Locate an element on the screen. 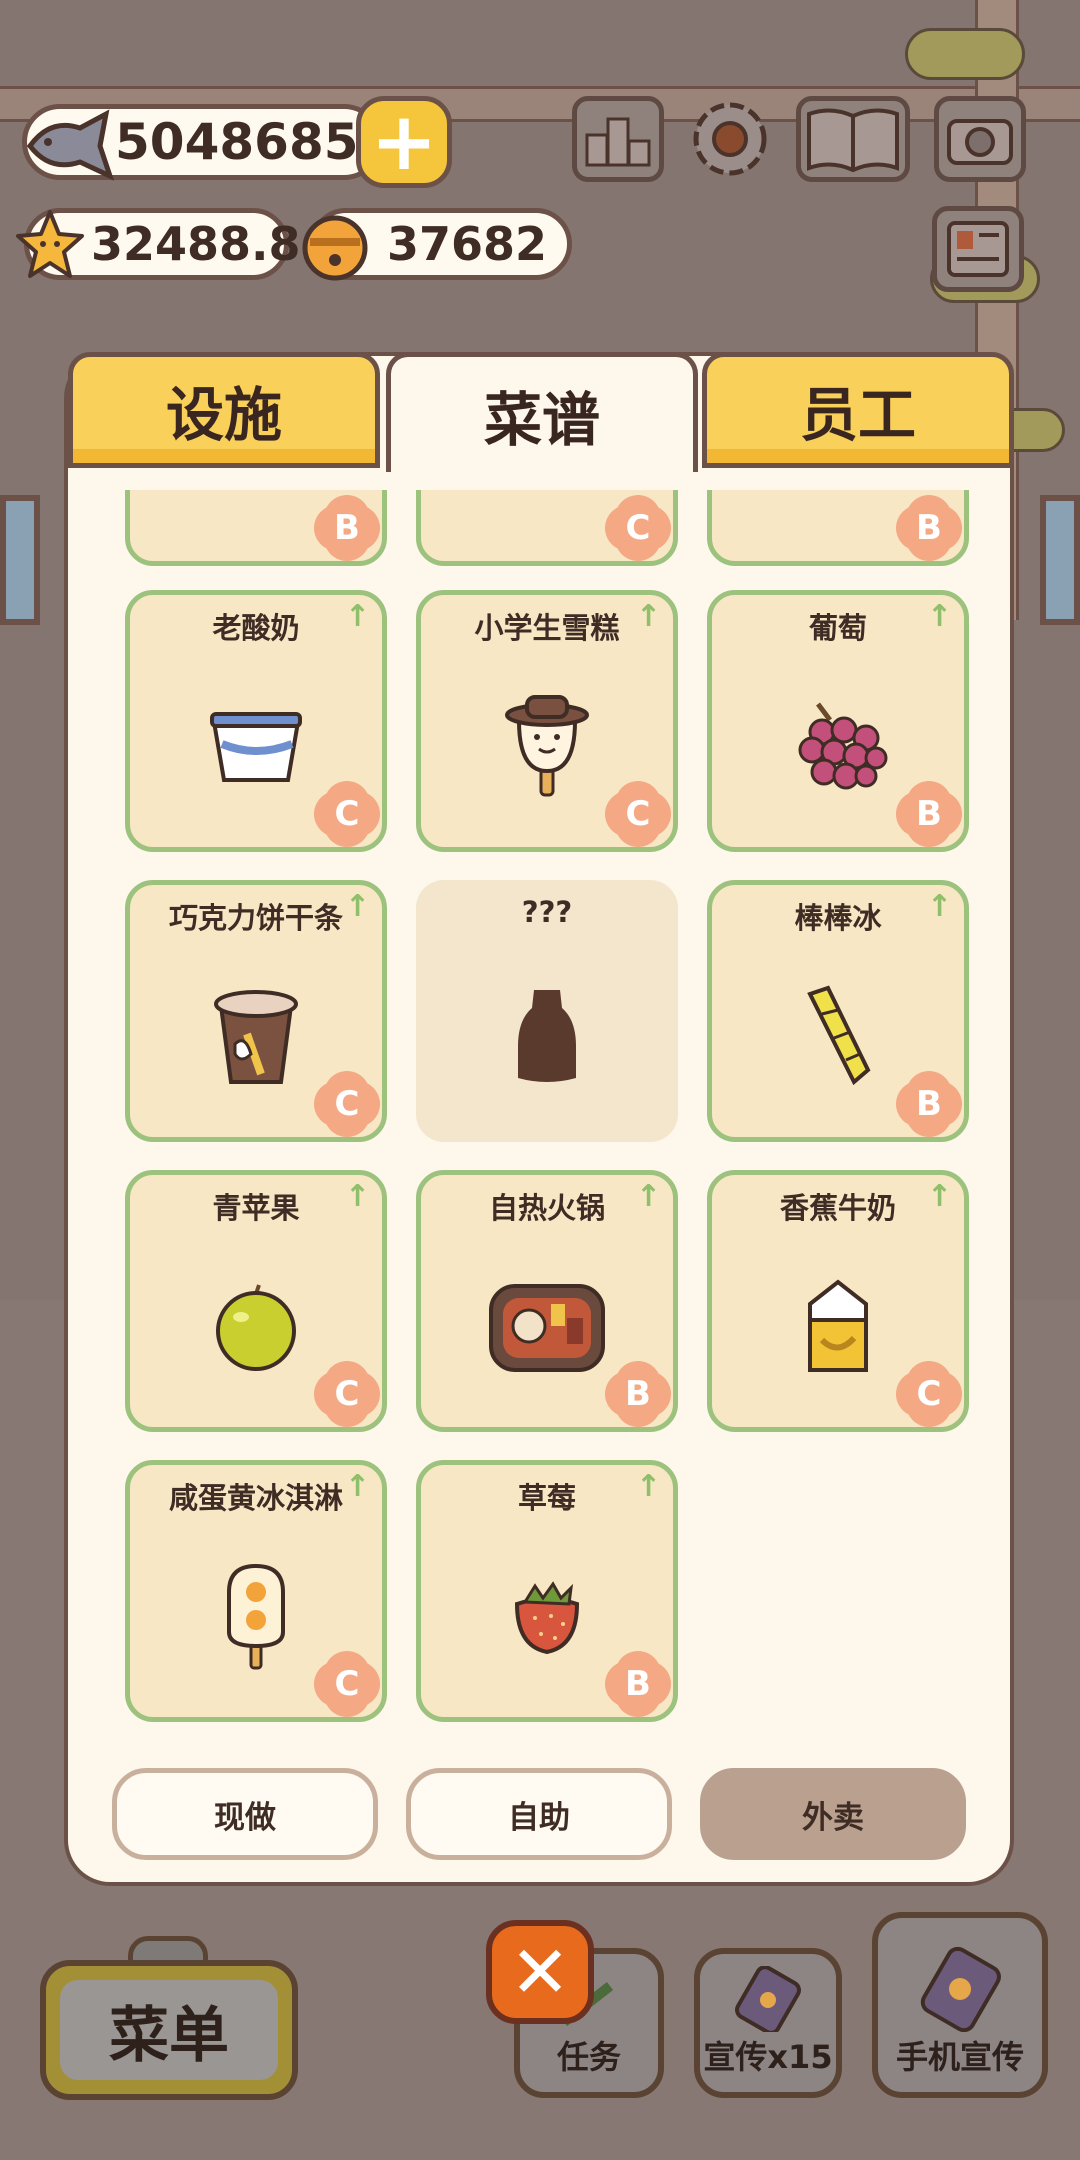 The width and height of the screenshot is (1080, 2160). newspaper-button is located at coordinates (978, 249).